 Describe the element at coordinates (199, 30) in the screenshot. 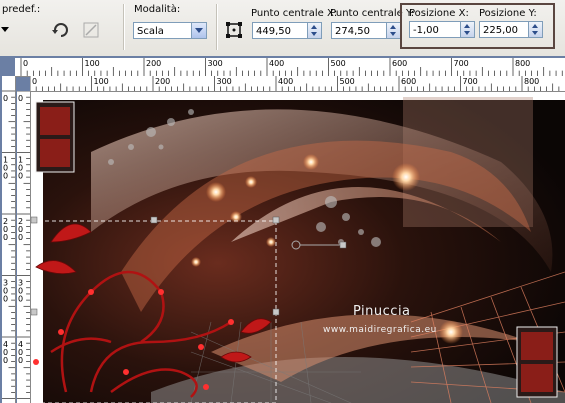

I see `dropdown-icon` at that location.